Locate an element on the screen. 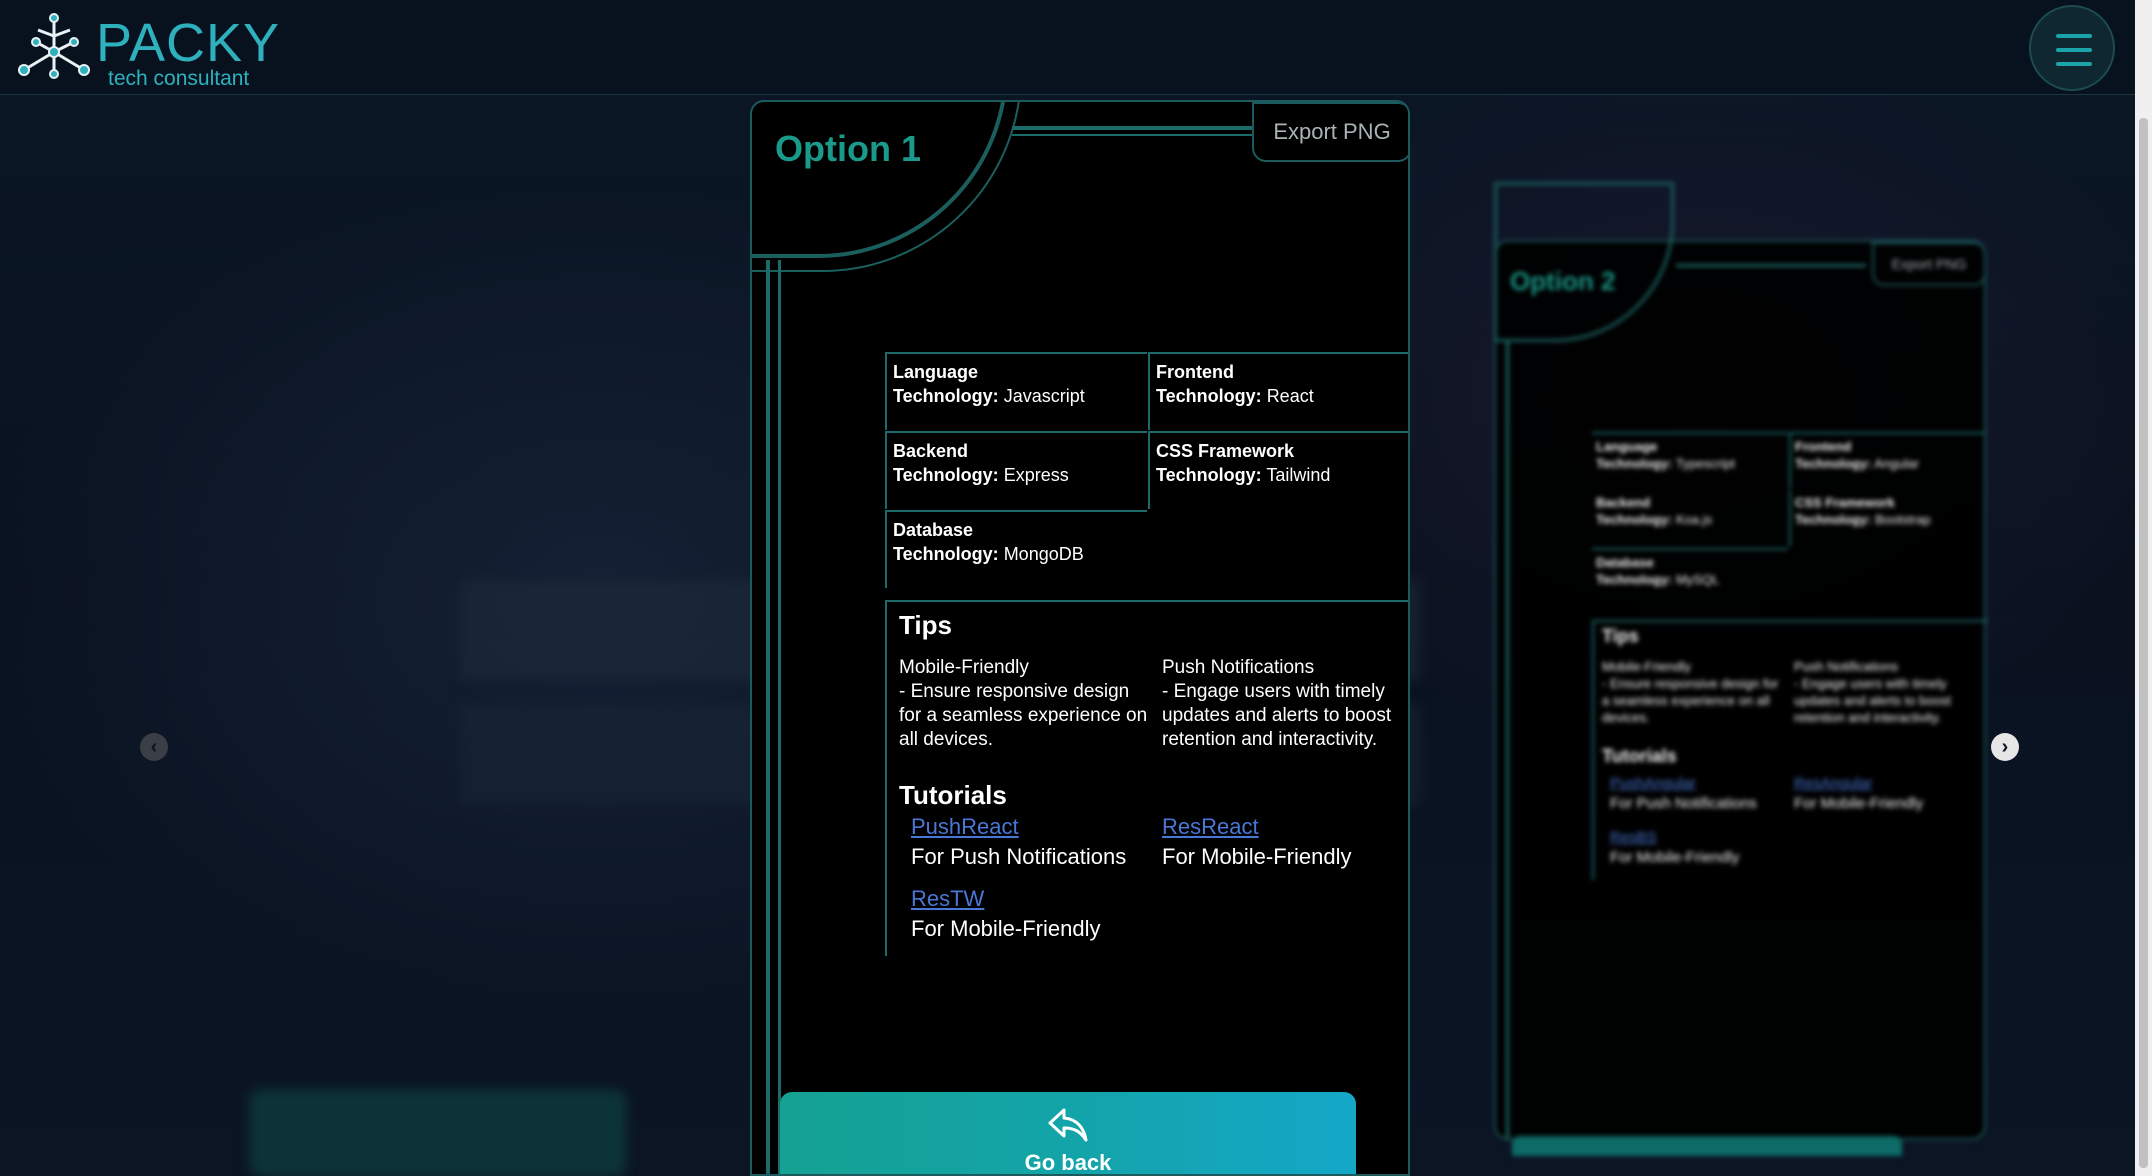 This screenshot has width=2152, height=1176. tech-cell-css-framework: CSS Framework Technology: Tailwind is located at coordinates (1278, 470).